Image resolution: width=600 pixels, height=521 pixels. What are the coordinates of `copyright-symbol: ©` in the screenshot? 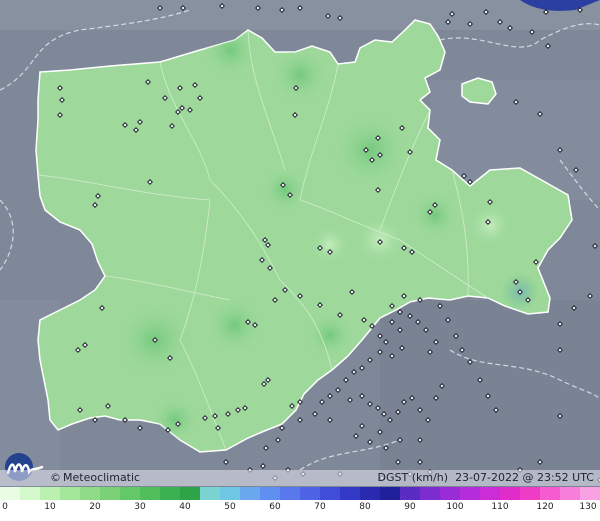 It's located at (55, 477).